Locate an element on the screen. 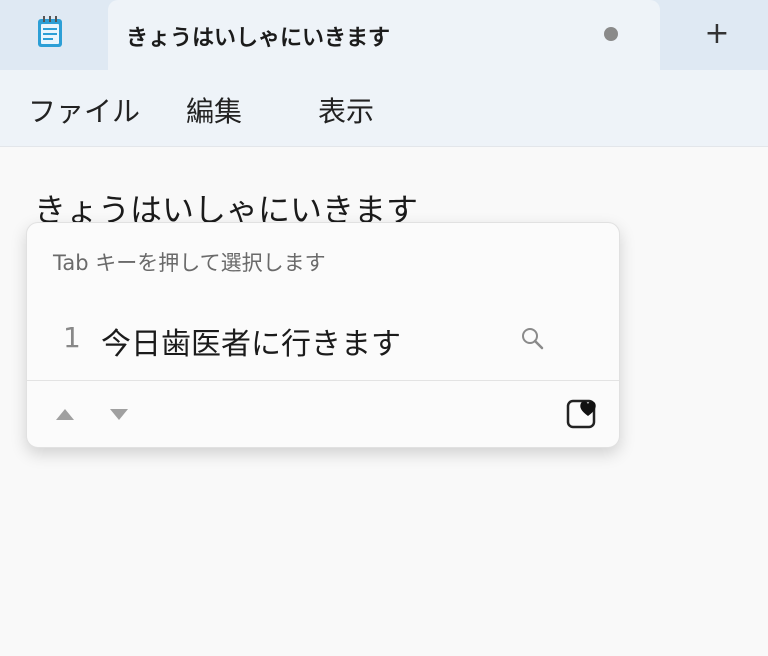  unsaved-indicator-icon is located at coordinates (611, 34).